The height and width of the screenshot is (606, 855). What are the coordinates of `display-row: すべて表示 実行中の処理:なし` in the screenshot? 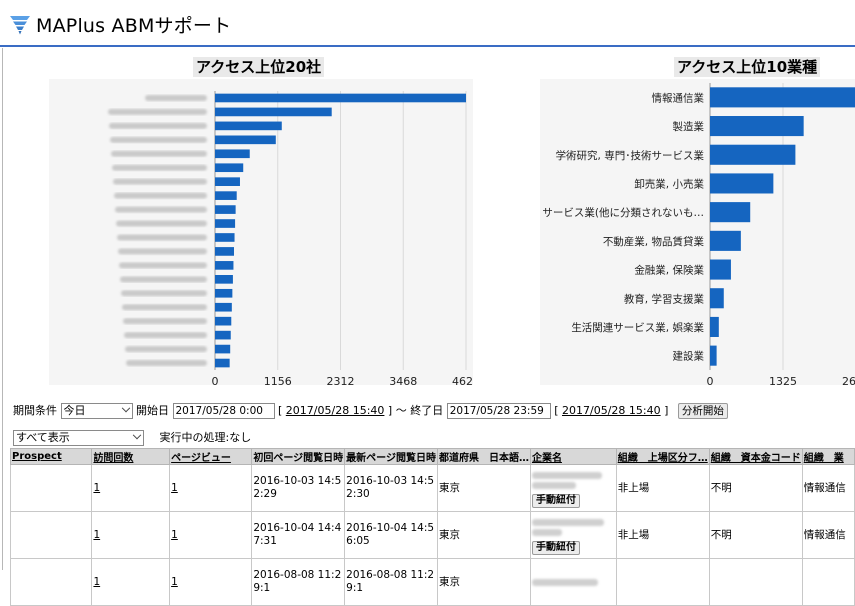 It's located at (132, 437).